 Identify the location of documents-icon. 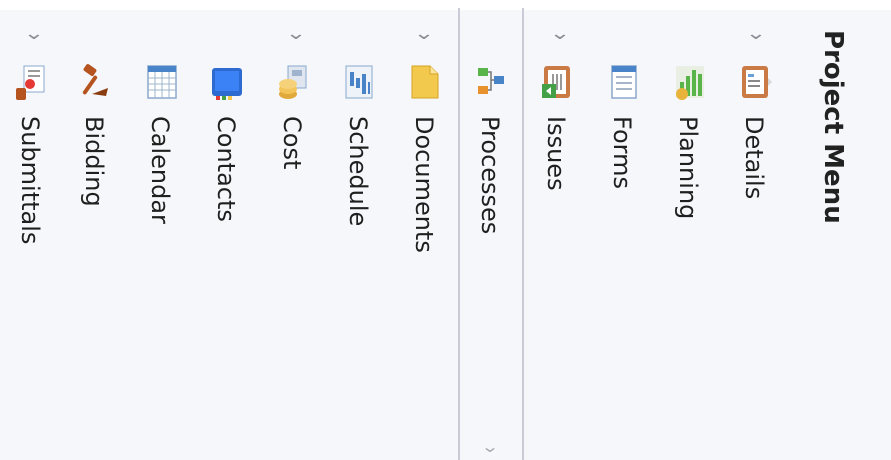
(425, 82).